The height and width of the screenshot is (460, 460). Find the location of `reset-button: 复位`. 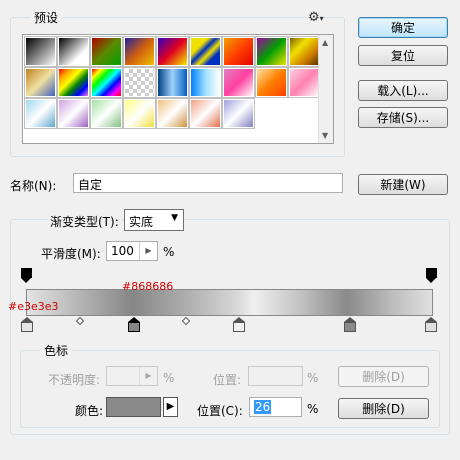

reset-button: 复位 is located at coordinates (403, 55).